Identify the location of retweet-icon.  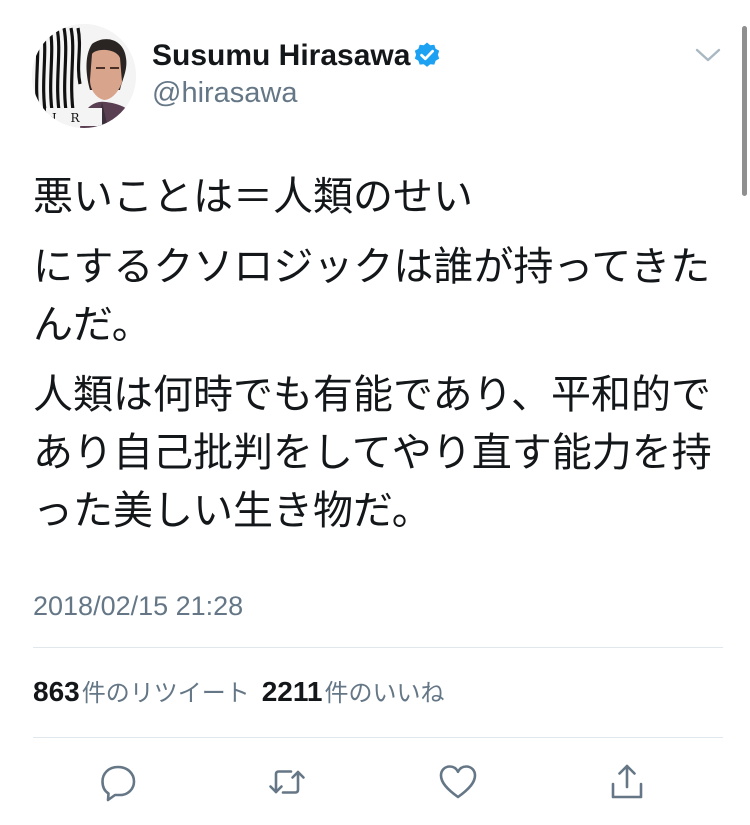
(287, 782).